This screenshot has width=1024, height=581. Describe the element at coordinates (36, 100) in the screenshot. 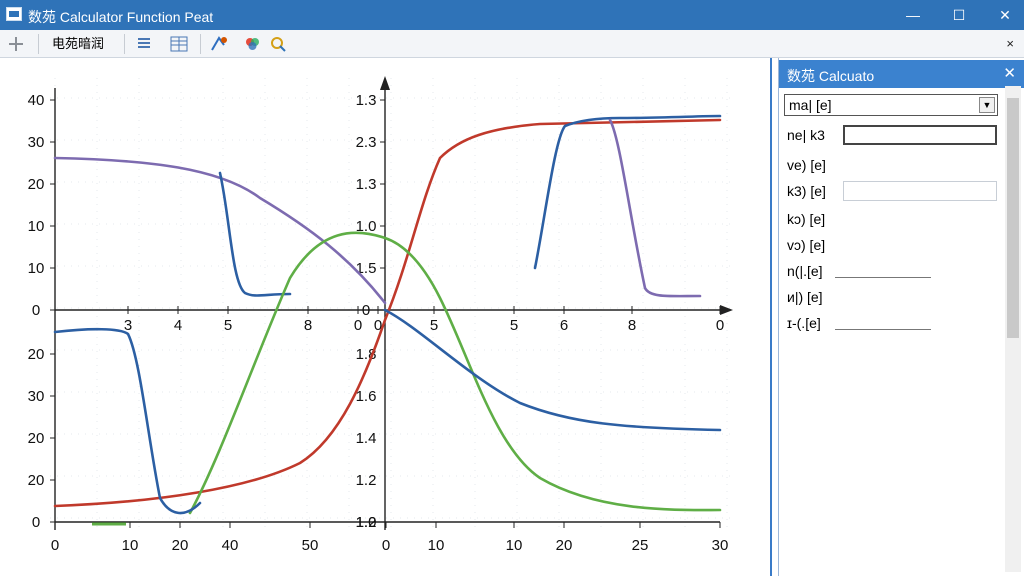

I see `y-tick-label: 40` at that location.